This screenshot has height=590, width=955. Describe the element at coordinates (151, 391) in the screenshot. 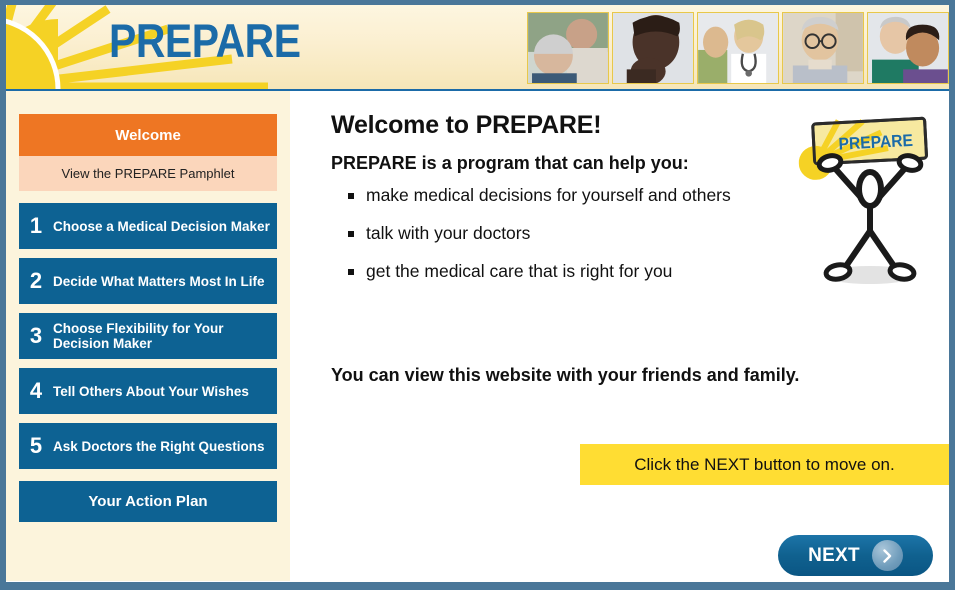

I see `step-label: Tell Others About Your Wishes` at that location.